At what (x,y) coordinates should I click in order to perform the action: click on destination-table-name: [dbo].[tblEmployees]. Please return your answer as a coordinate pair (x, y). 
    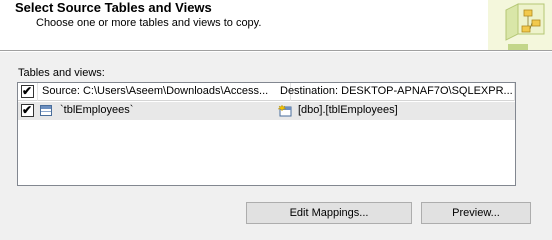
    Looking at the image, I should click on (398, 111).